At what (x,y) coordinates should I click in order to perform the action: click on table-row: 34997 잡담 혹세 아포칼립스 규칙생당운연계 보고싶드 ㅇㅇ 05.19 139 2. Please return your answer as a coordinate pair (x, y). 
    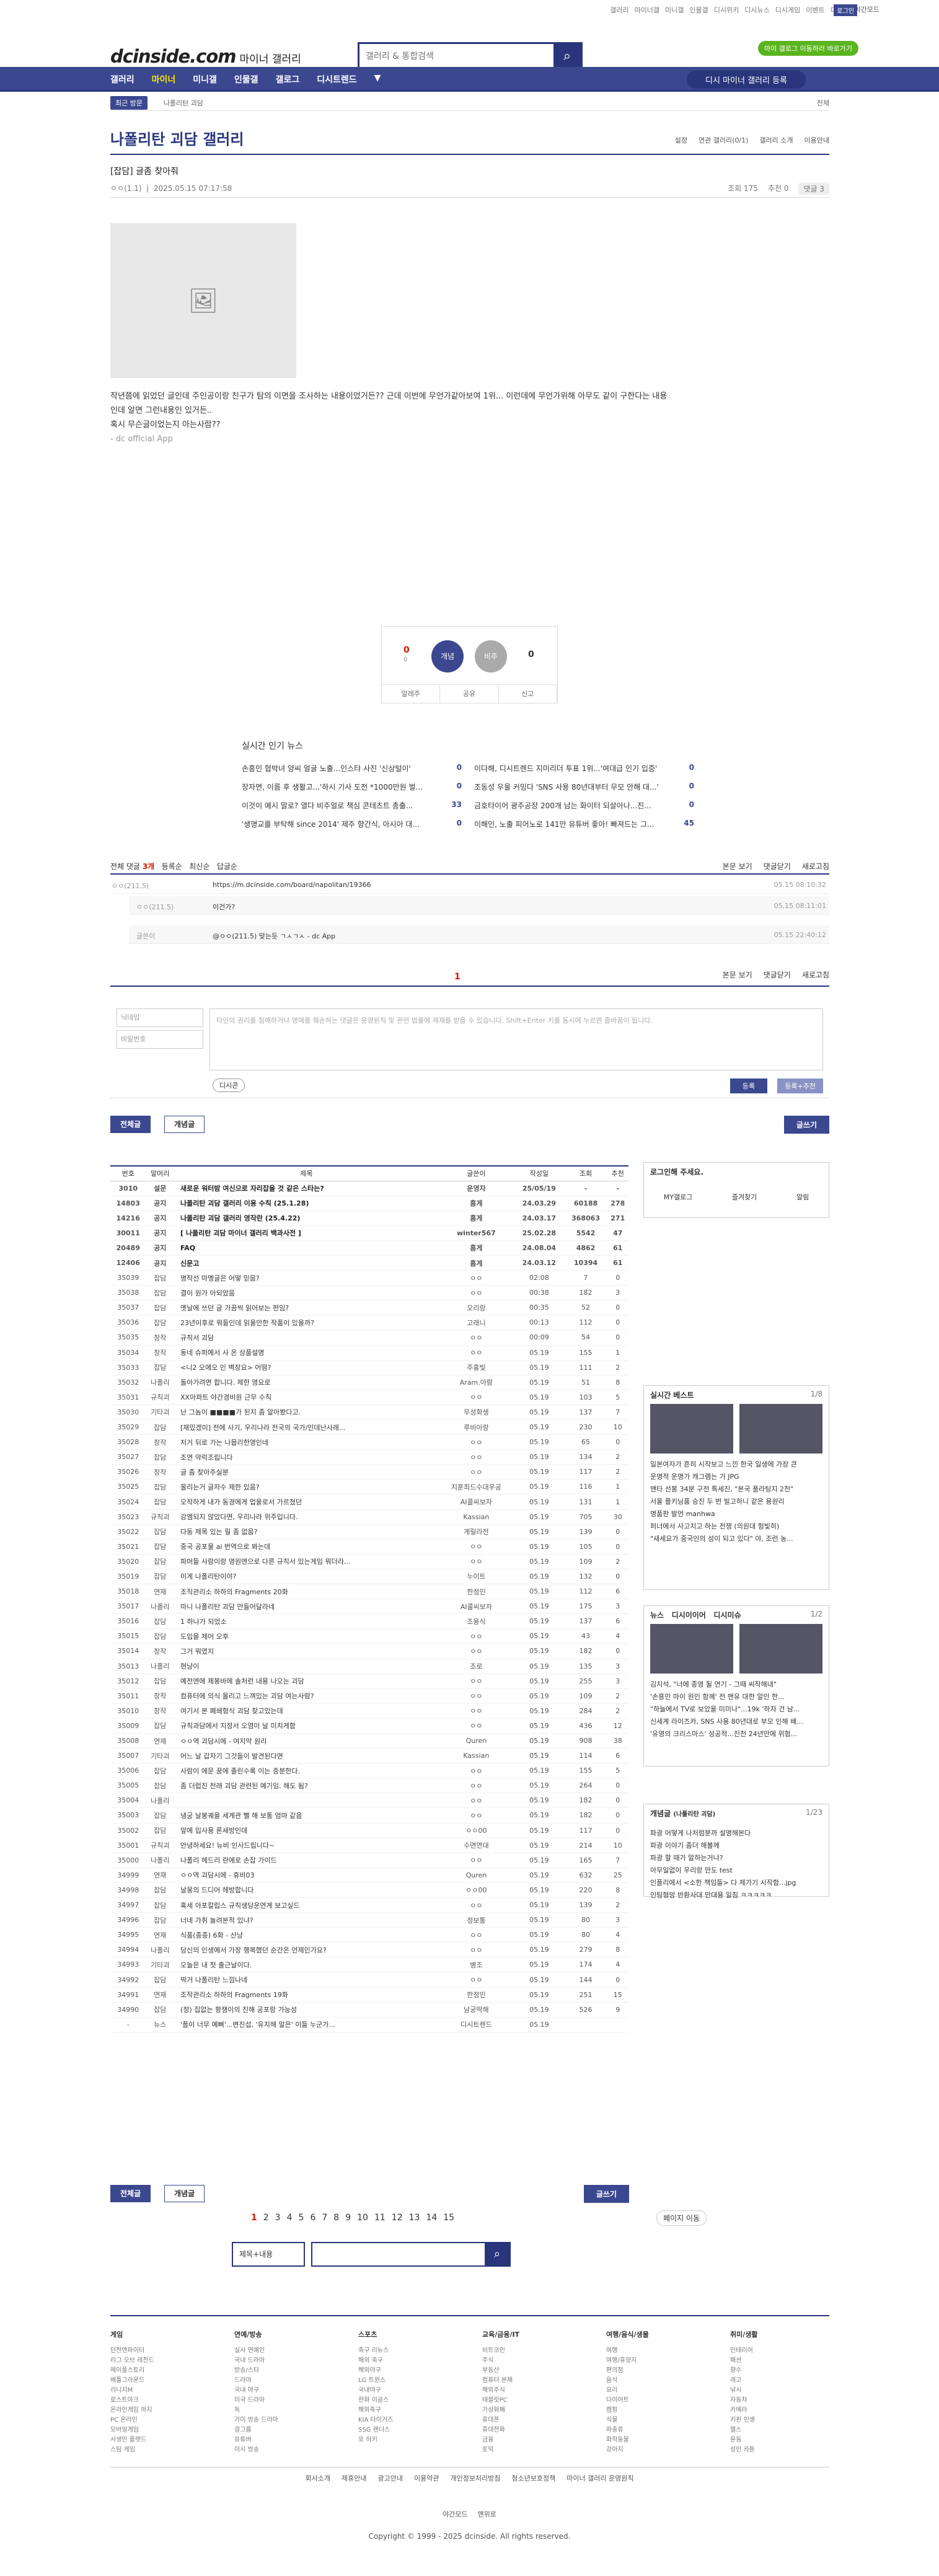
    Looking at the image, I should click on (369, 1905).